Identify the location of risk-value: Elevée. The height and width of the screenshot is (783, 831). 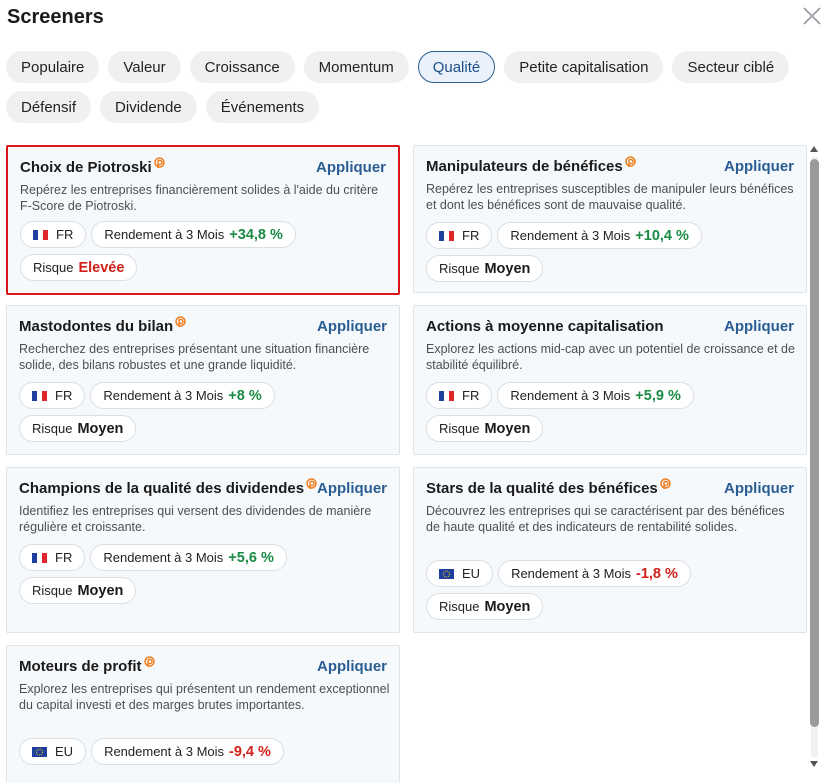
(101, 267).